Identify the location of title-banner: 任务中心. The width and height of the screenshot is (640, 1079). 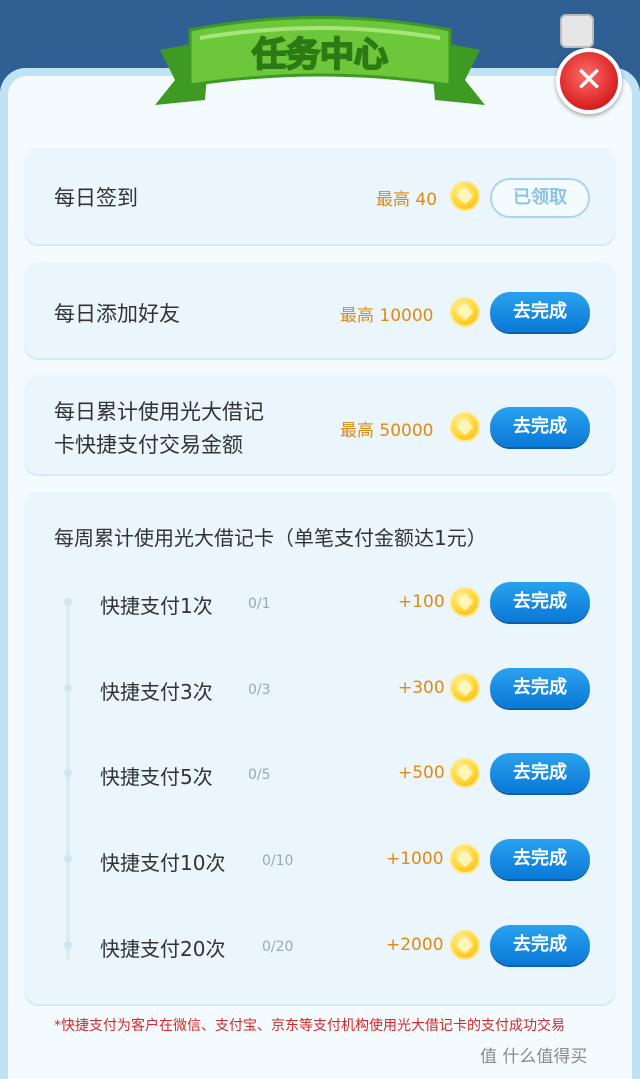
(320, 60).